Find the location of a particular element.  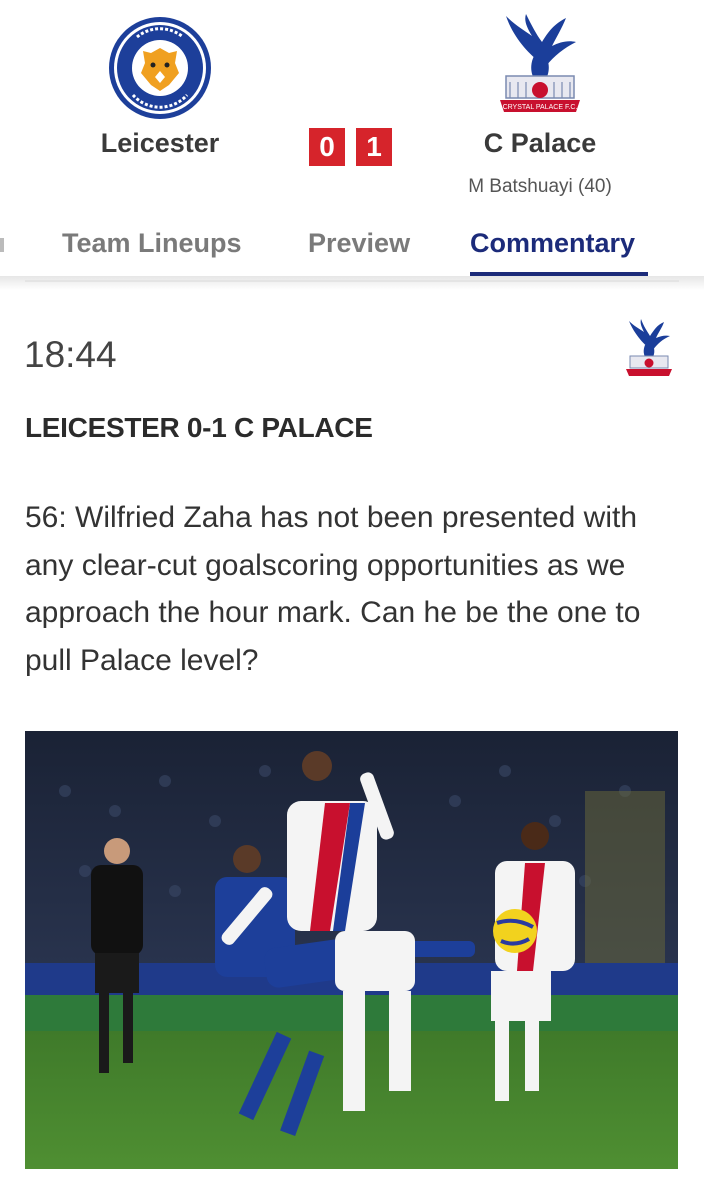

home-score: 0 is located at coordinates (327, 147).